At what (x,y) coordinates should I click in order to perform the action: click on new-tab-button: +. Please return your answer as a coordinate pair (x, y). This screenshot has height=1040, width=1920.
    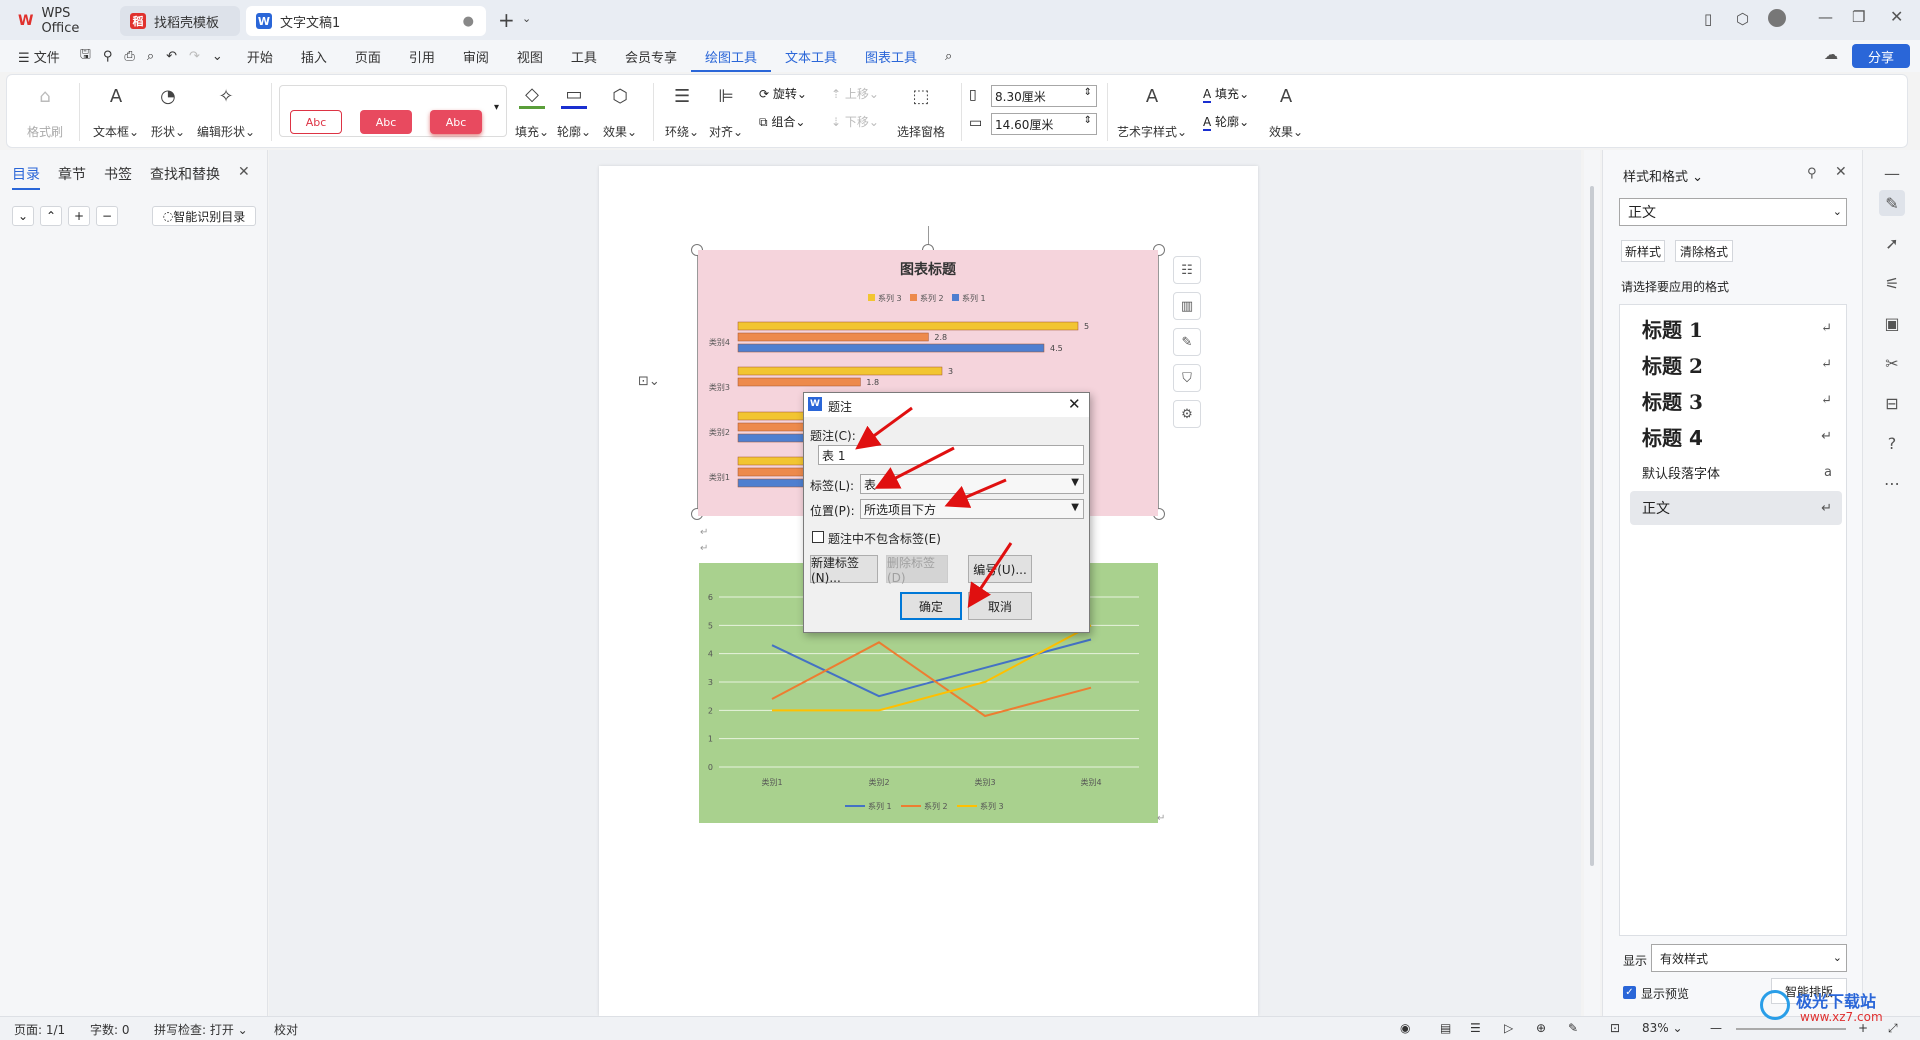
    Looking at the image, I should click on (506, 20).